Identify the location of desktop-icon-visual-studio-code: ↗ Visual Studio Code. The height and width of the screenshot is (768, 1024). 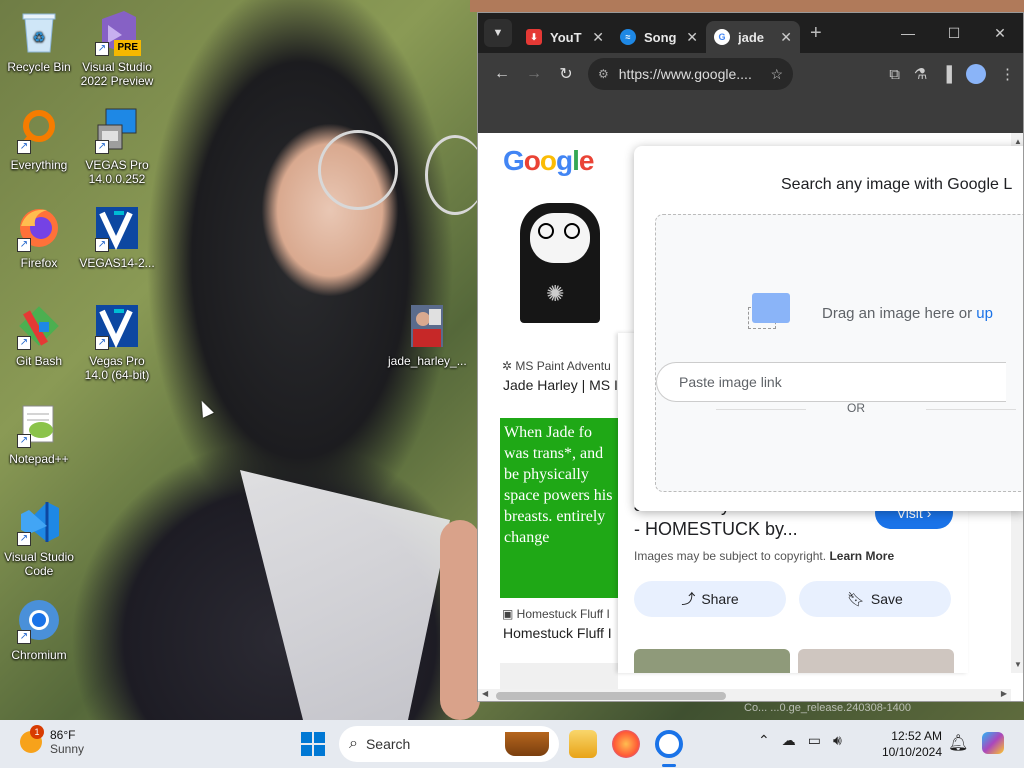
(39, 538).